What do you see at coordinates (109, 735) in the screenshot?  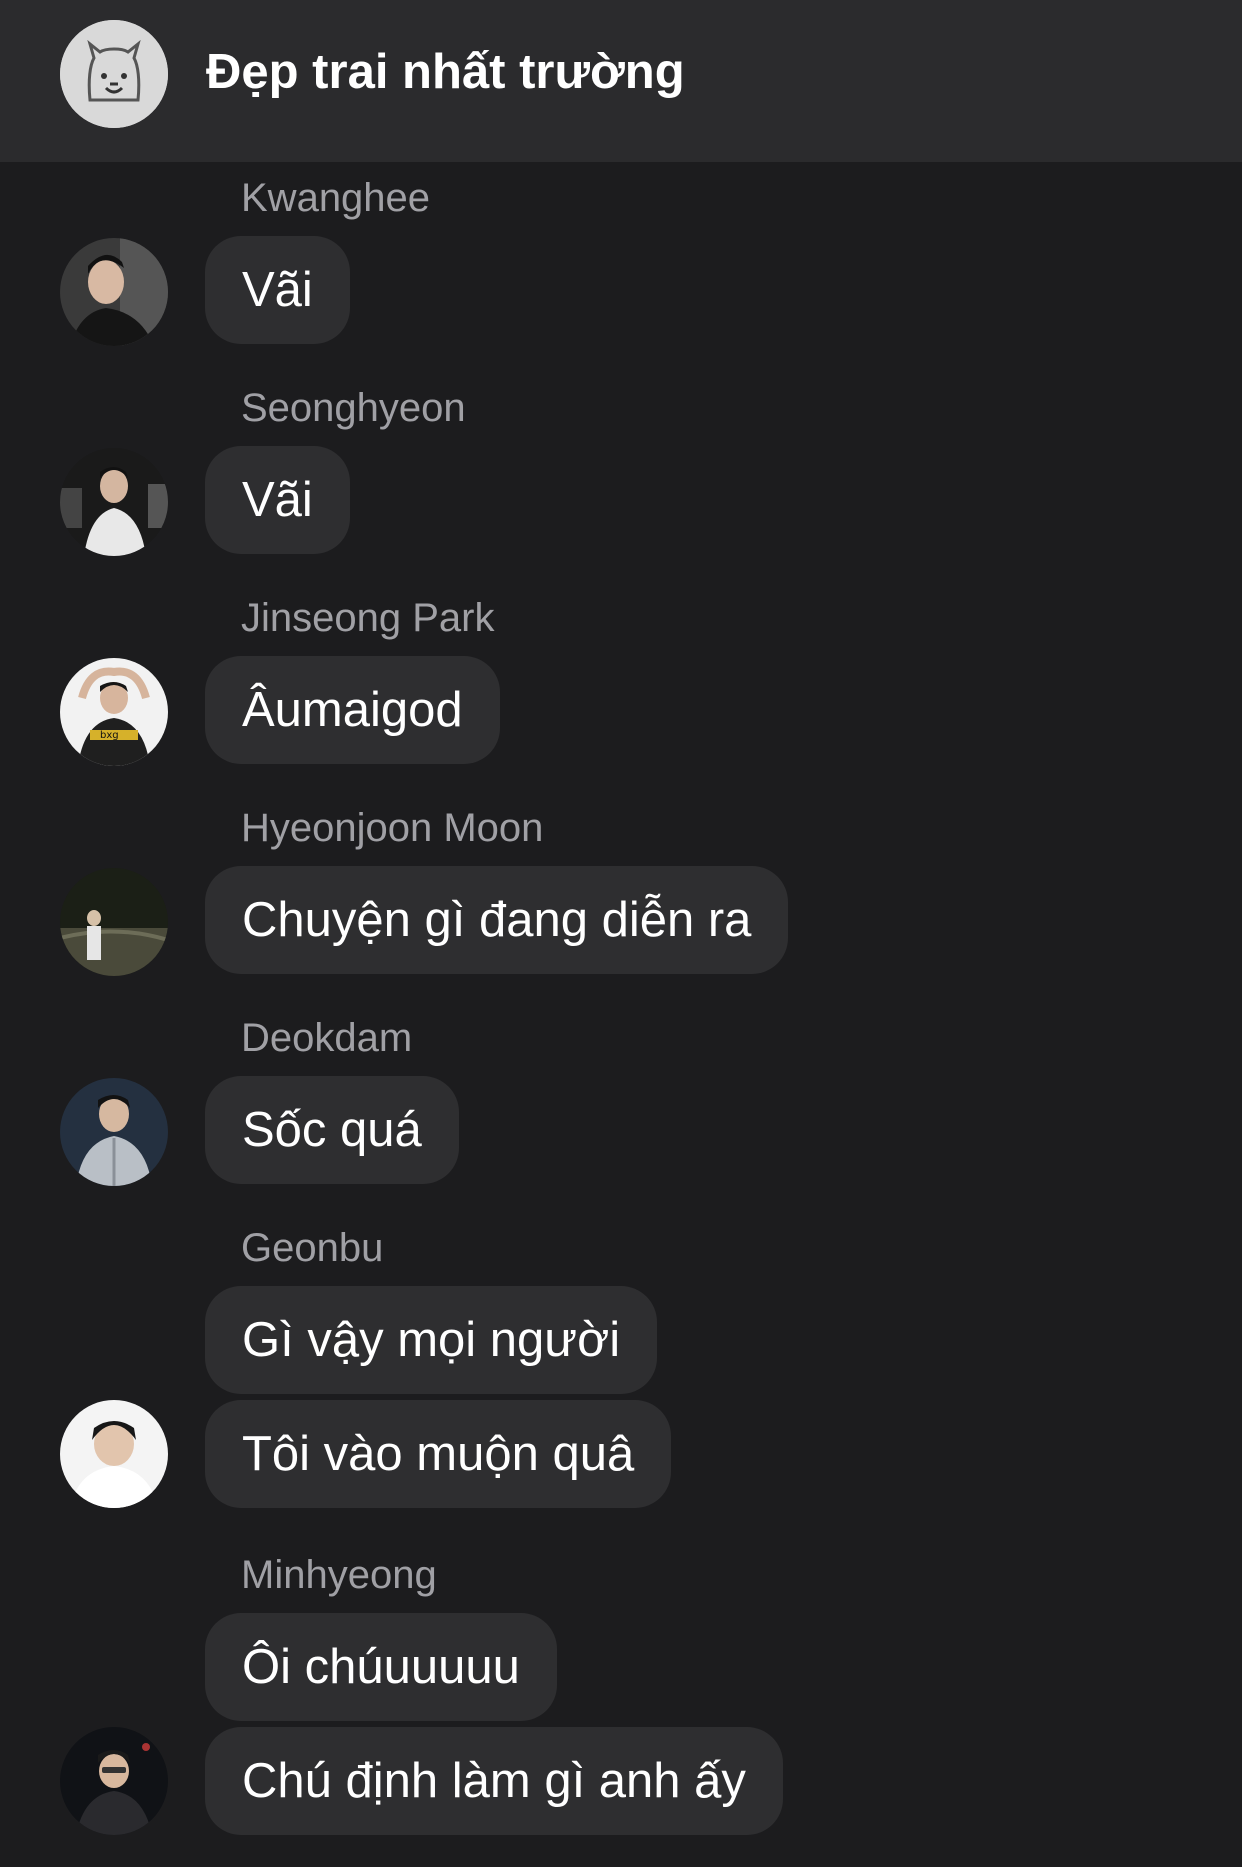 I see `svg-text: bxg` at bounding box center [109, 735].